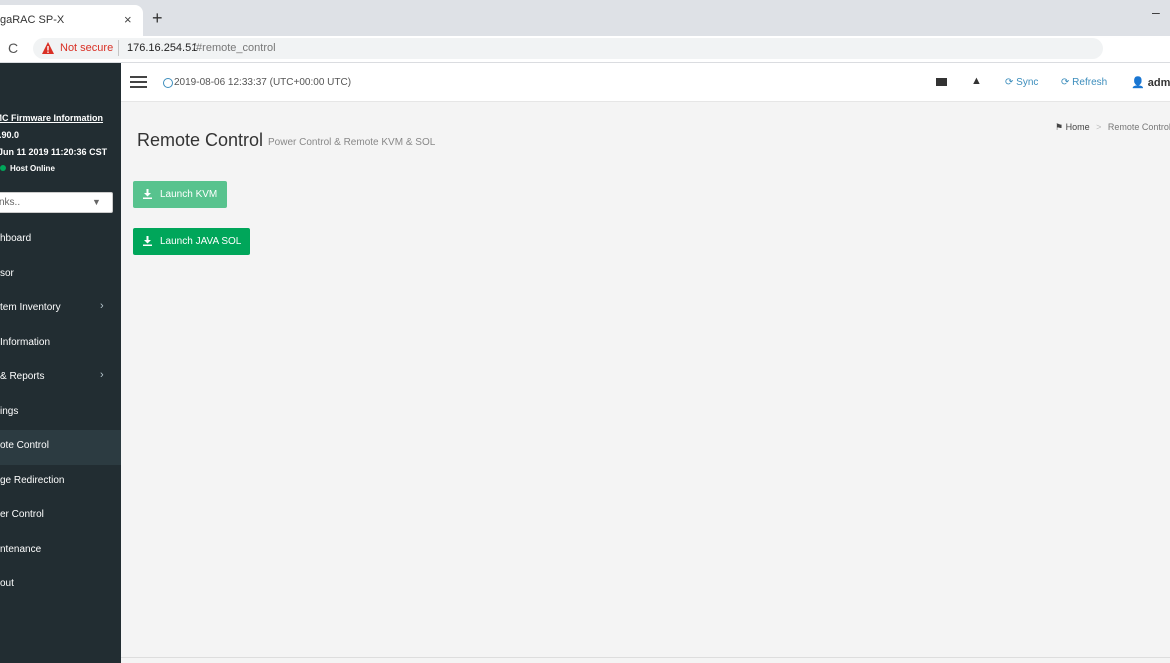  What do you see at coordinates (60, 585) in the screenshot?
I see `sidebar-item-sign-out: out` at bounding box center [60, 585].